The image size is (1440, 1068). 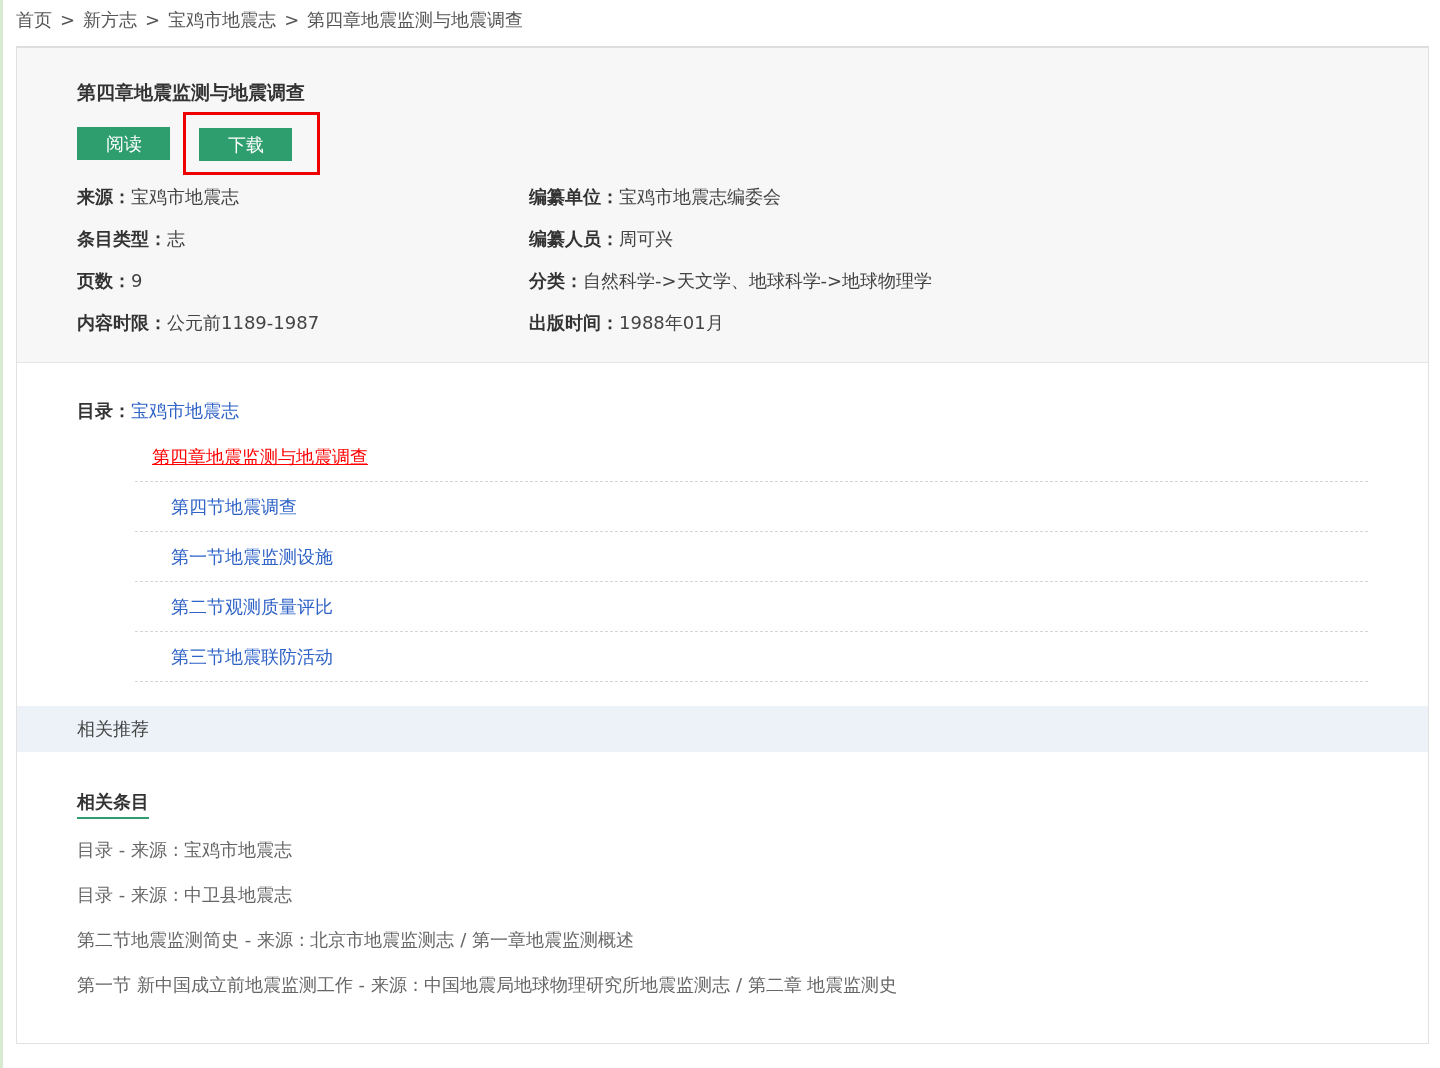 I want to click on toc-link: 第三节地震联防活动, so click(x=234, y=656).